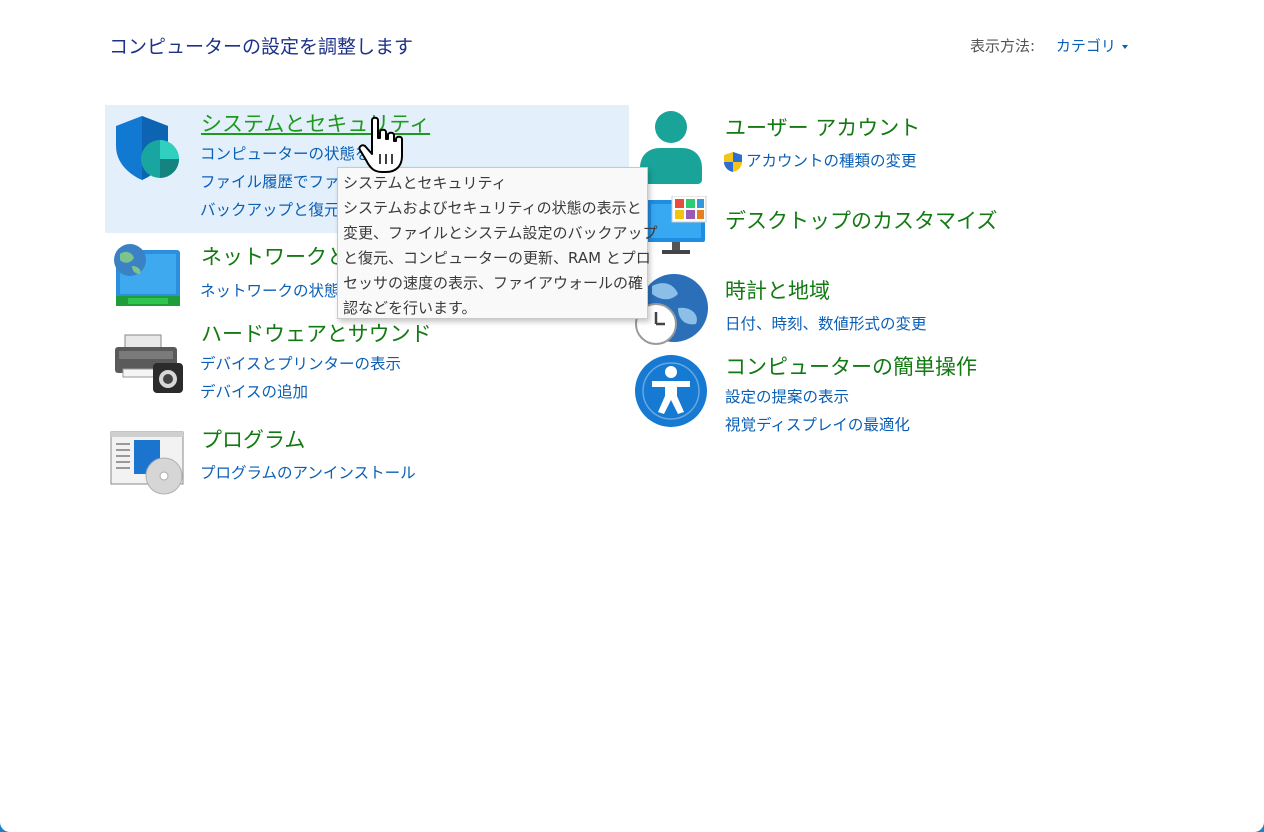 The height and width of the screenshot is (832, 1264). Describe the element at coordinates (380, 144) in the screenshot. I see `hand-cursor-icon` at that location.